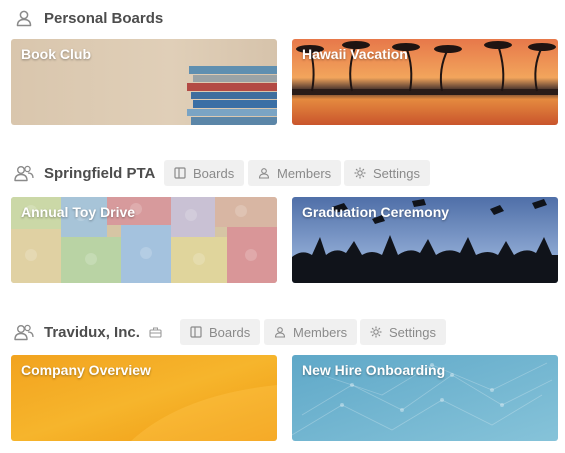 Image resolution: width=565 pixels, height=453 pixels. Describe the element at coordinates (425, 398) in the screenshot. I see `board-tile-new-hire-onboarding: New Hire Onboarding` at that location.